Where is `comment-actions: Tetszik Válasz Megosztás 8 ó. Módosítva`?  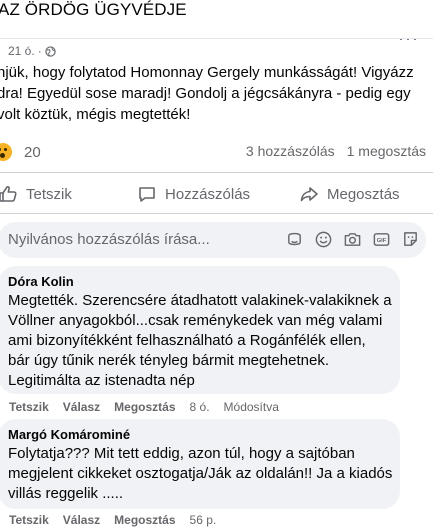
comment-actions: Tetszik Válasz Megosztás 8 ó. Módosítva is located at coordinates (144, 407).